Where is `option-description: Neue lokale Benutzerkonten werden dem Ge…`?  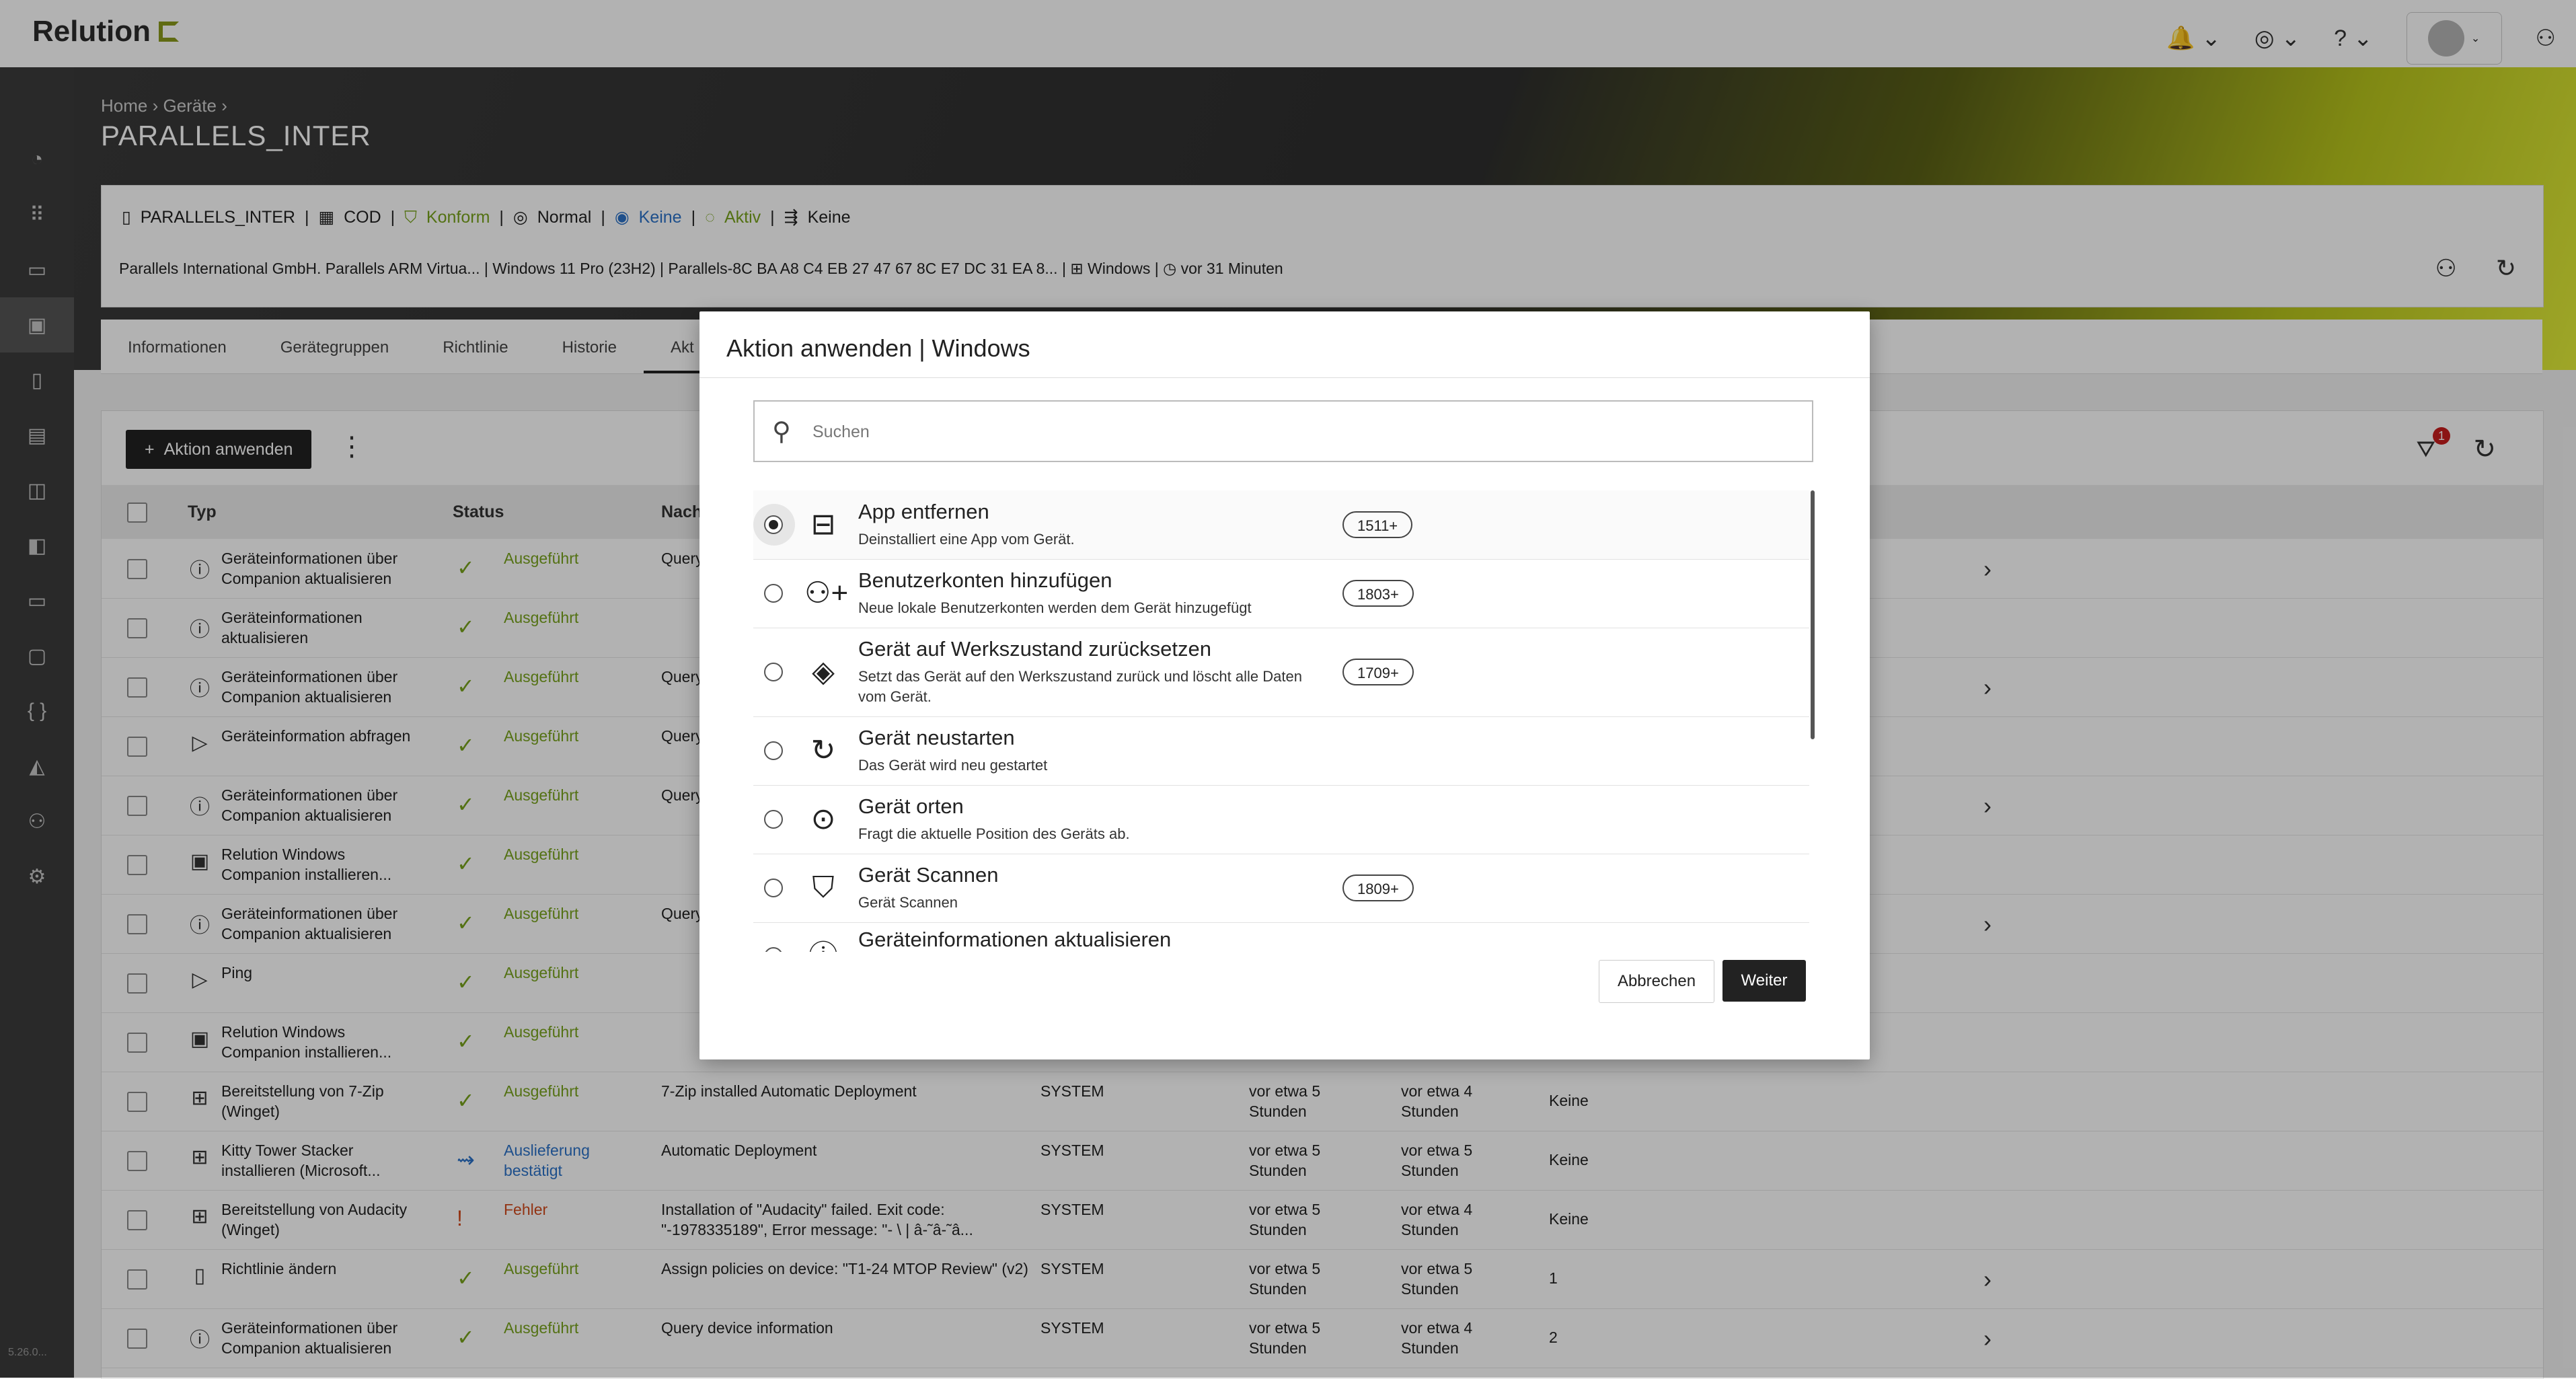
option-description: Neue lokale Benutzerkonten werden dem Ge… is located at coordinates (1055, 607).